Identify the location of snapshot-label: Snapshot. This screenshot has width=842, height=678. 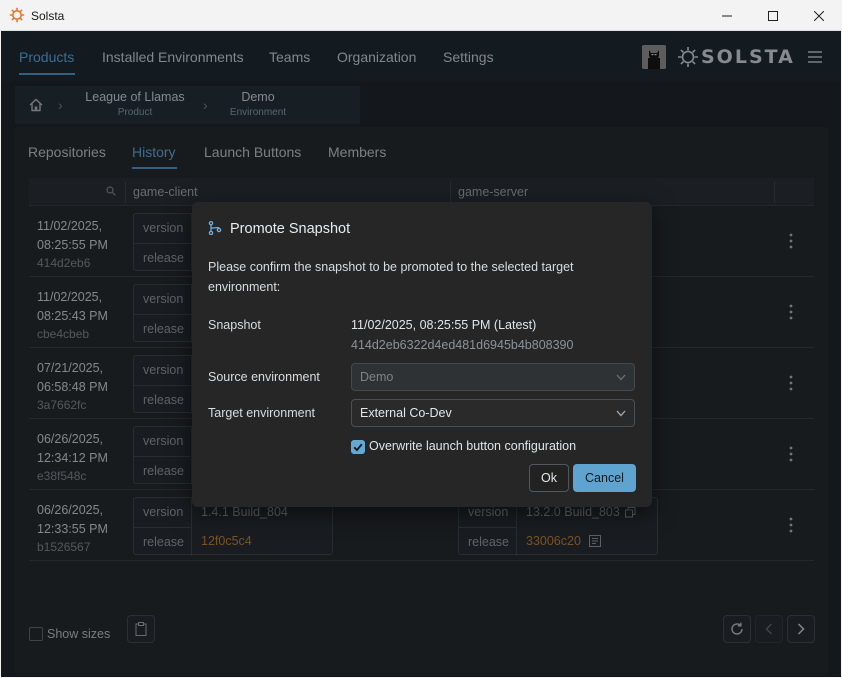
(234, 325).